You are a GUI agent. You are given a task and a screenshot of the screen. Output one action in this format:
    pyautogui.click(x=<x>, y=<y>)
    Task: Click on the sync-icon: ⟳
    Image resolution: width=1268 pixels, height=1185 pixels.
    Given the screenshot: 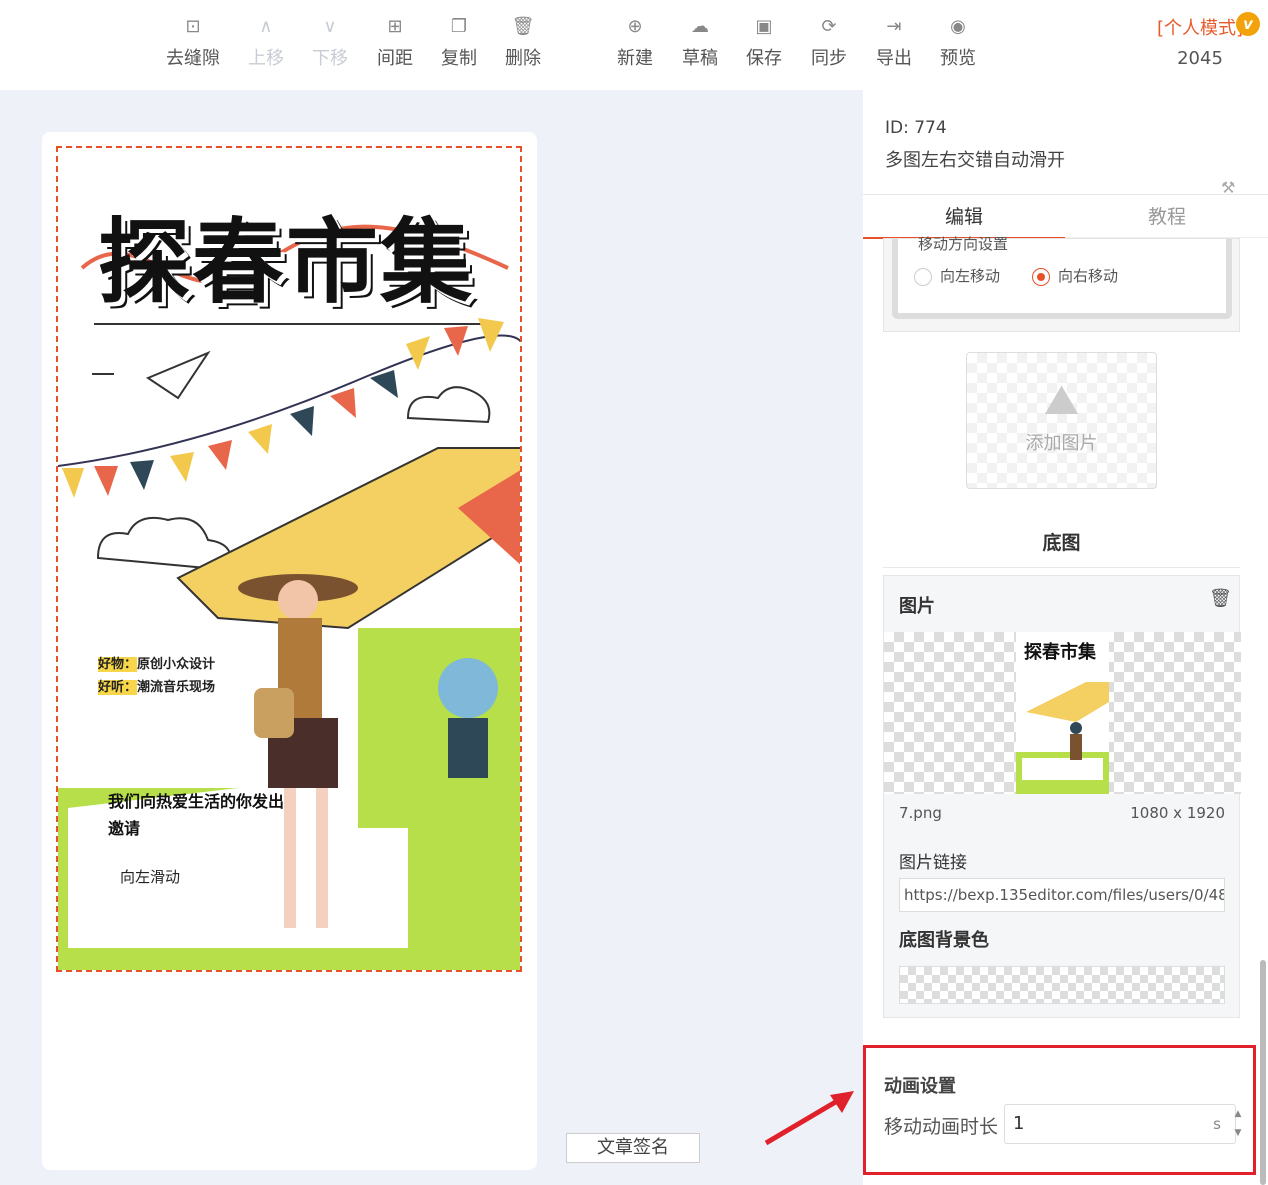 What is the action you would take?
    pyautogui.click(x=829, y=26)
    